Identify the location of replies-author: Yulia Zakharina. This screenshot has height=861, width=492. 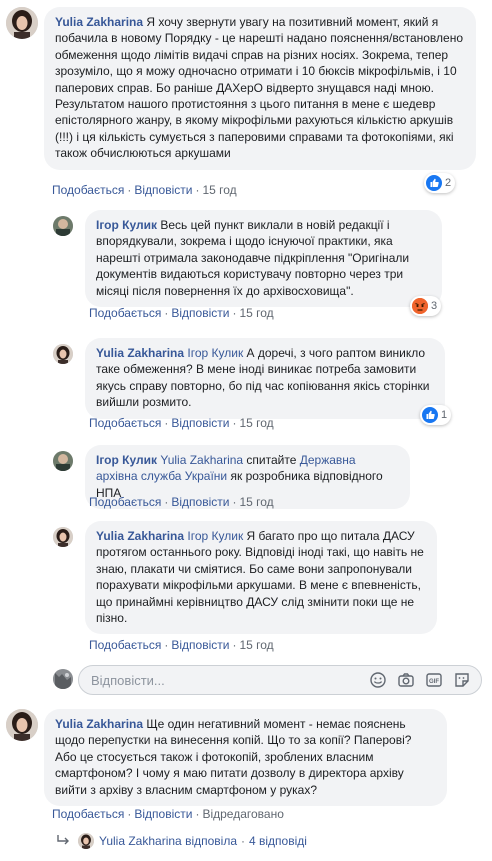
(140, 841).